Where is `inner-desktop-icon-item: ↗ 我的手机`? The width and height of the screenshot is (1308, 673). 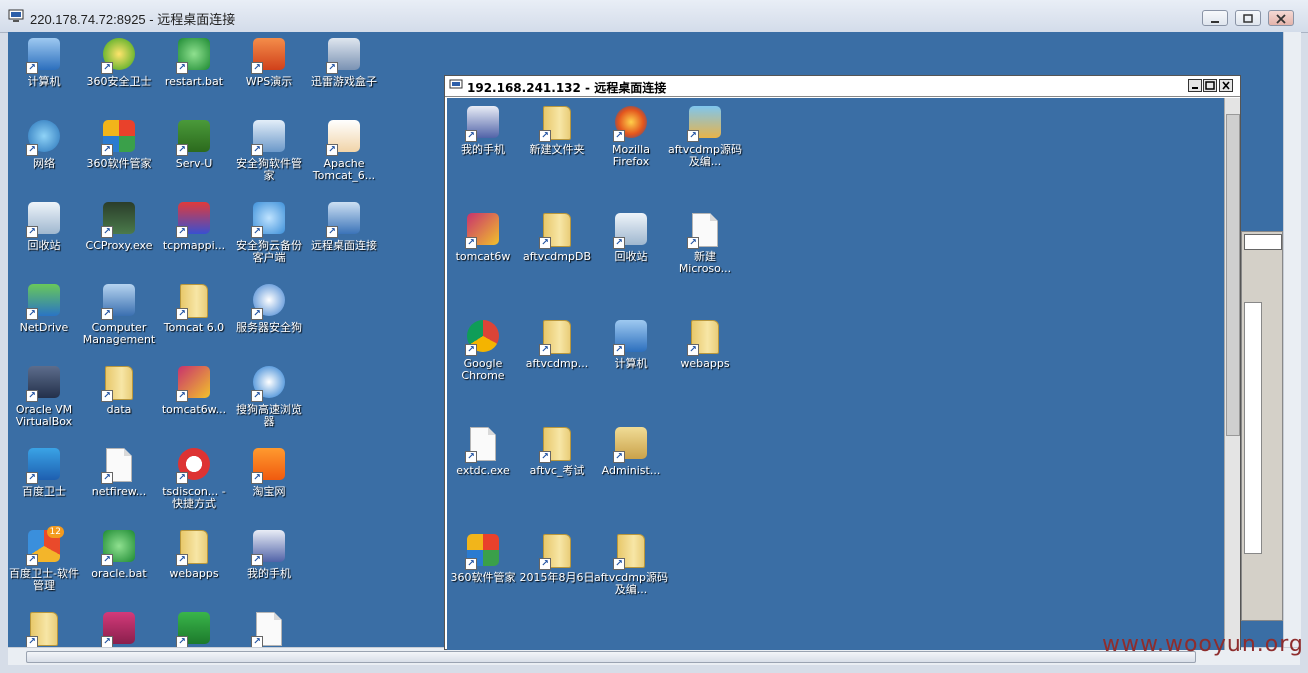
inner-desktop-icon-item: ↗ 我的手机 is located at coordinates (484, 131).